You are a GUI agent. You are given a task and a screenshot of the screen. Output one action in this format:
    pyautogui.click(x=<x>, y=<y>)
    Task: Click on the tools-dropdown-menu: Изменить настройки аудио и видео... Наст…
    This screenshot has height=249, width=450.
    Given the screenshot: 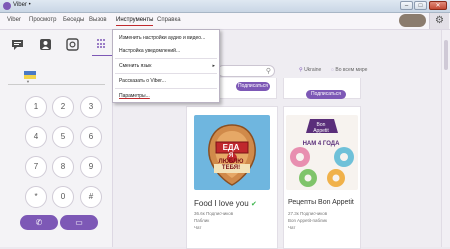 What is the action you would take?
    pyautogui.click(x=166, y=66)
    